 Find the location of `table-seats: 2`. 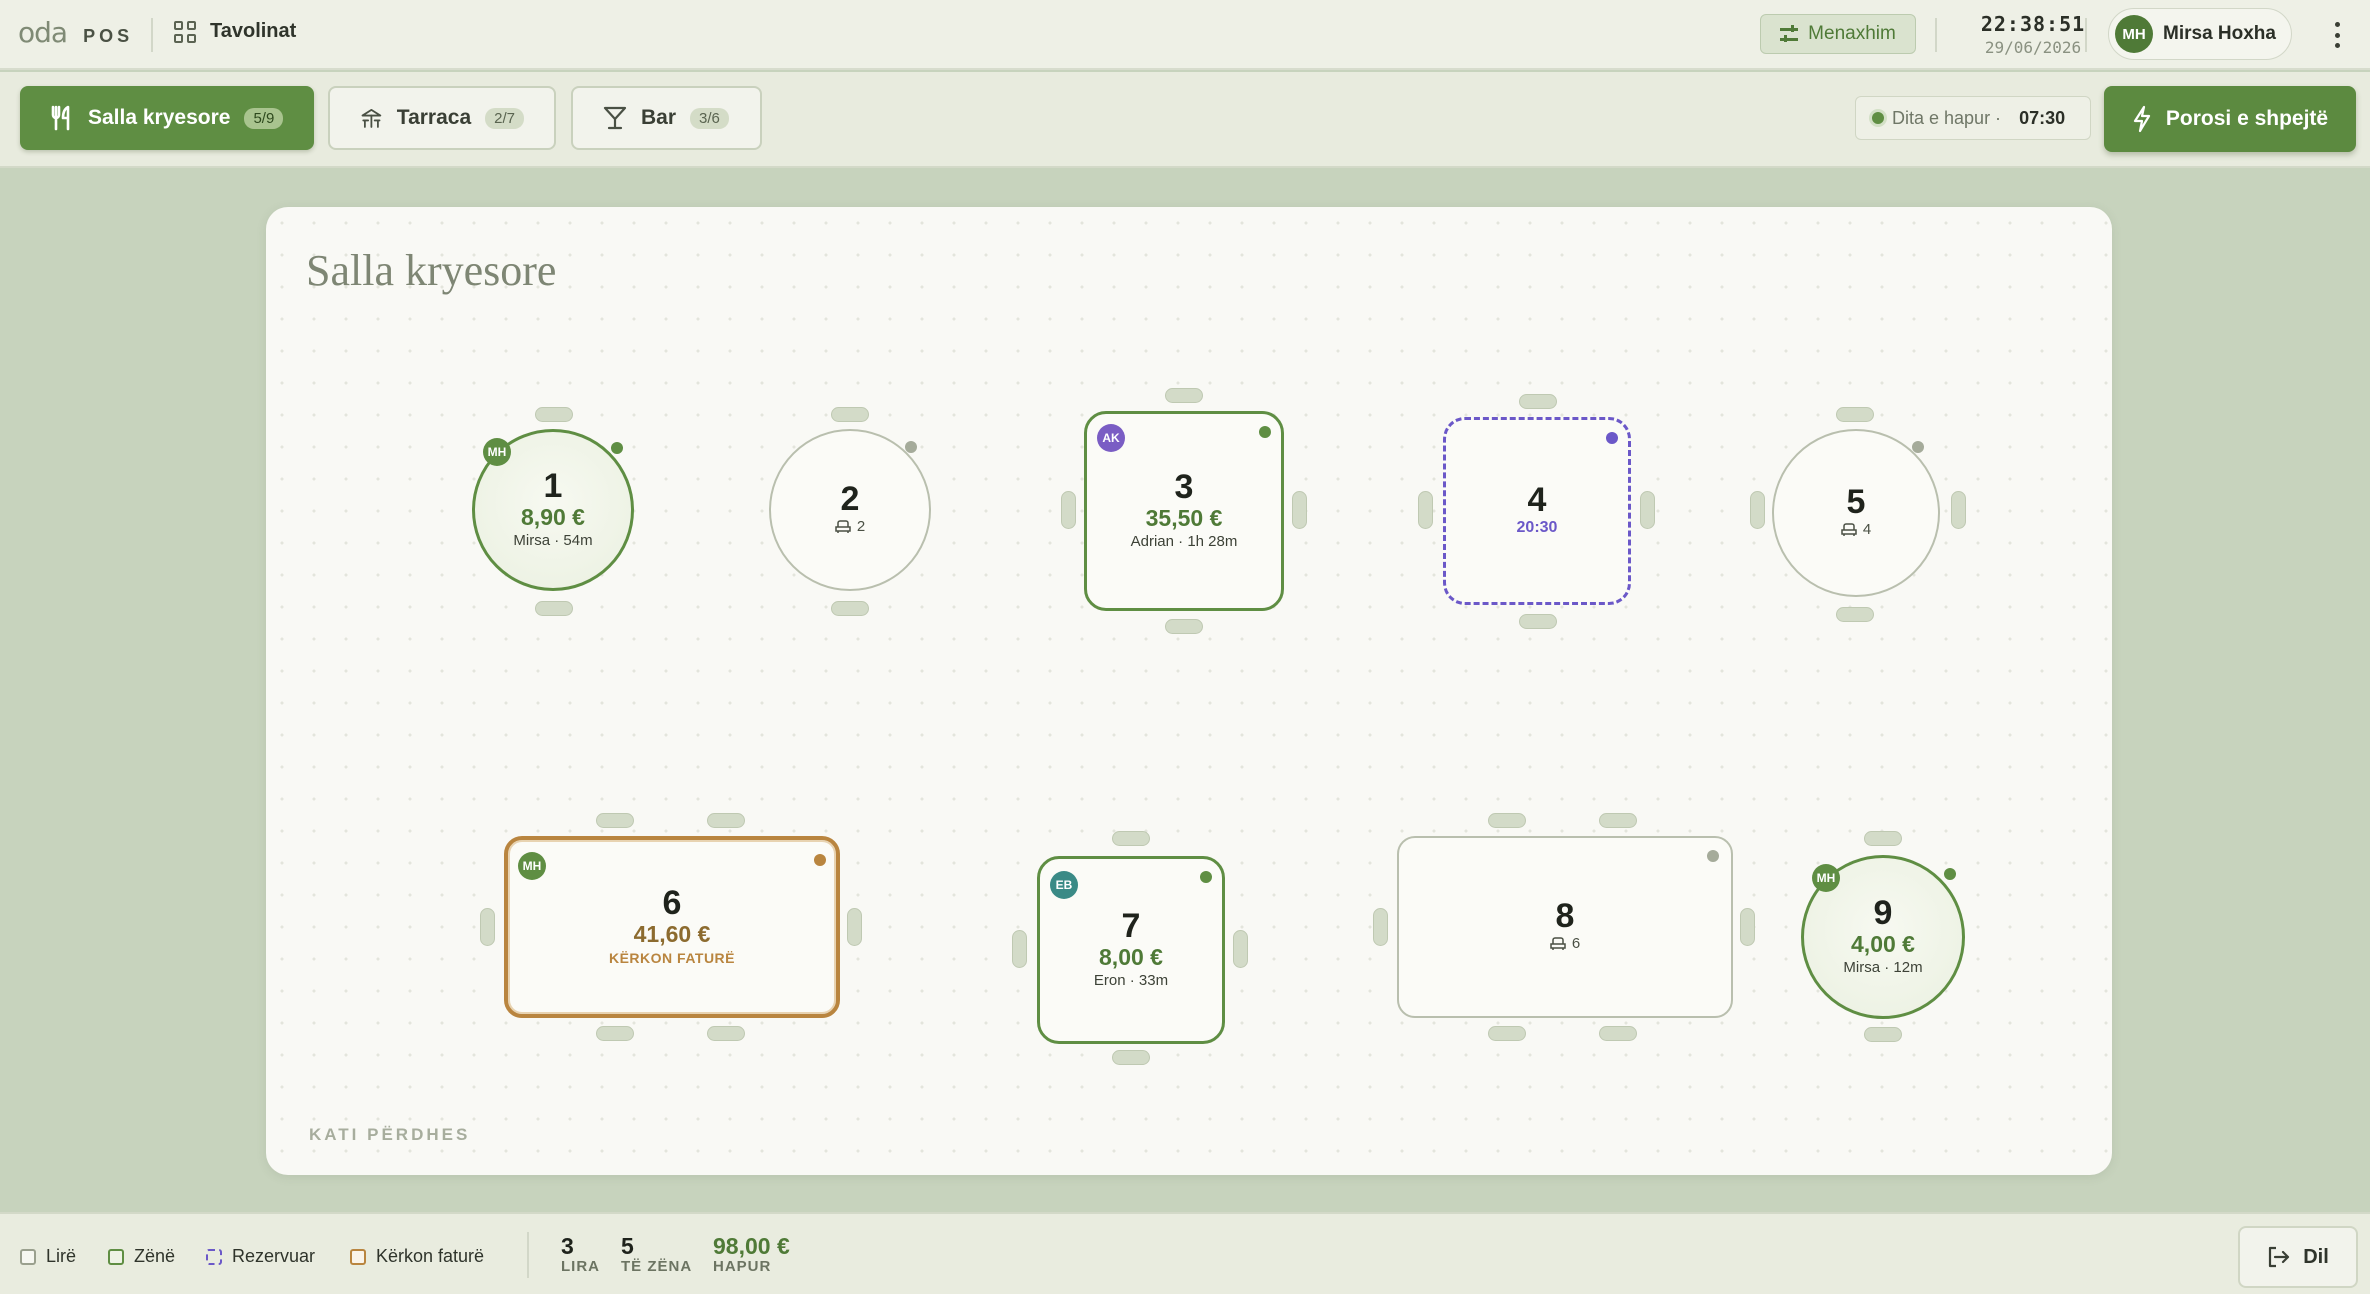

table-seats: 2 is located at coordinates (850, 527).